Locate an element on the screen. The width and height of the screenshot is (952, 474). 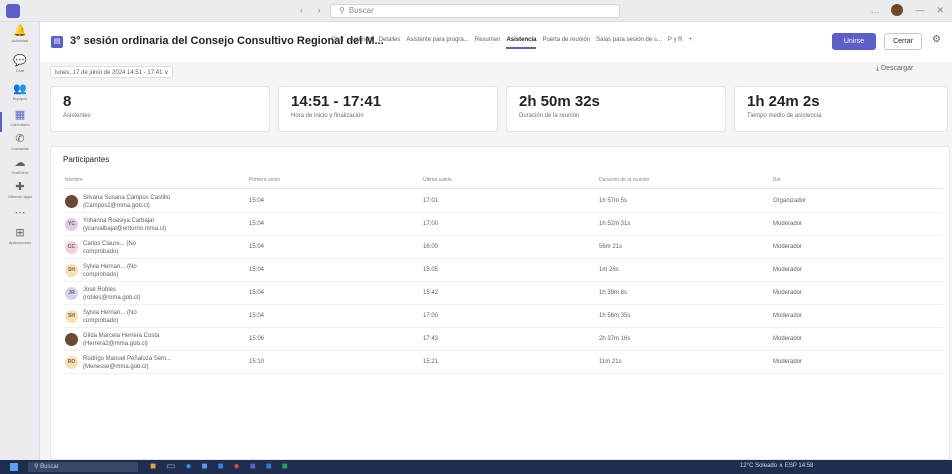
col-duration: Duración de la reunión is located at coordinates (624, 180).